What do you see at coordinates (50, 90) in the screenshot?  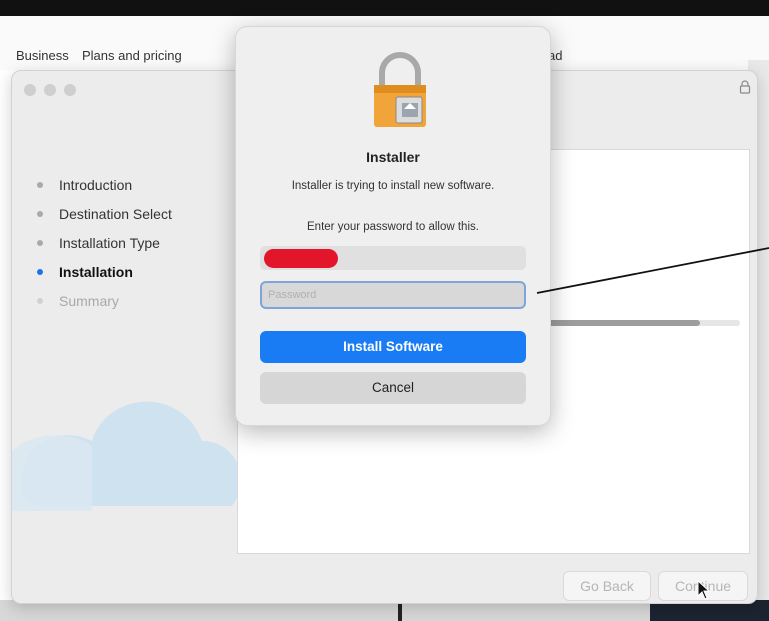 I see `window-minimize-button` at bounding box center [50, 90].